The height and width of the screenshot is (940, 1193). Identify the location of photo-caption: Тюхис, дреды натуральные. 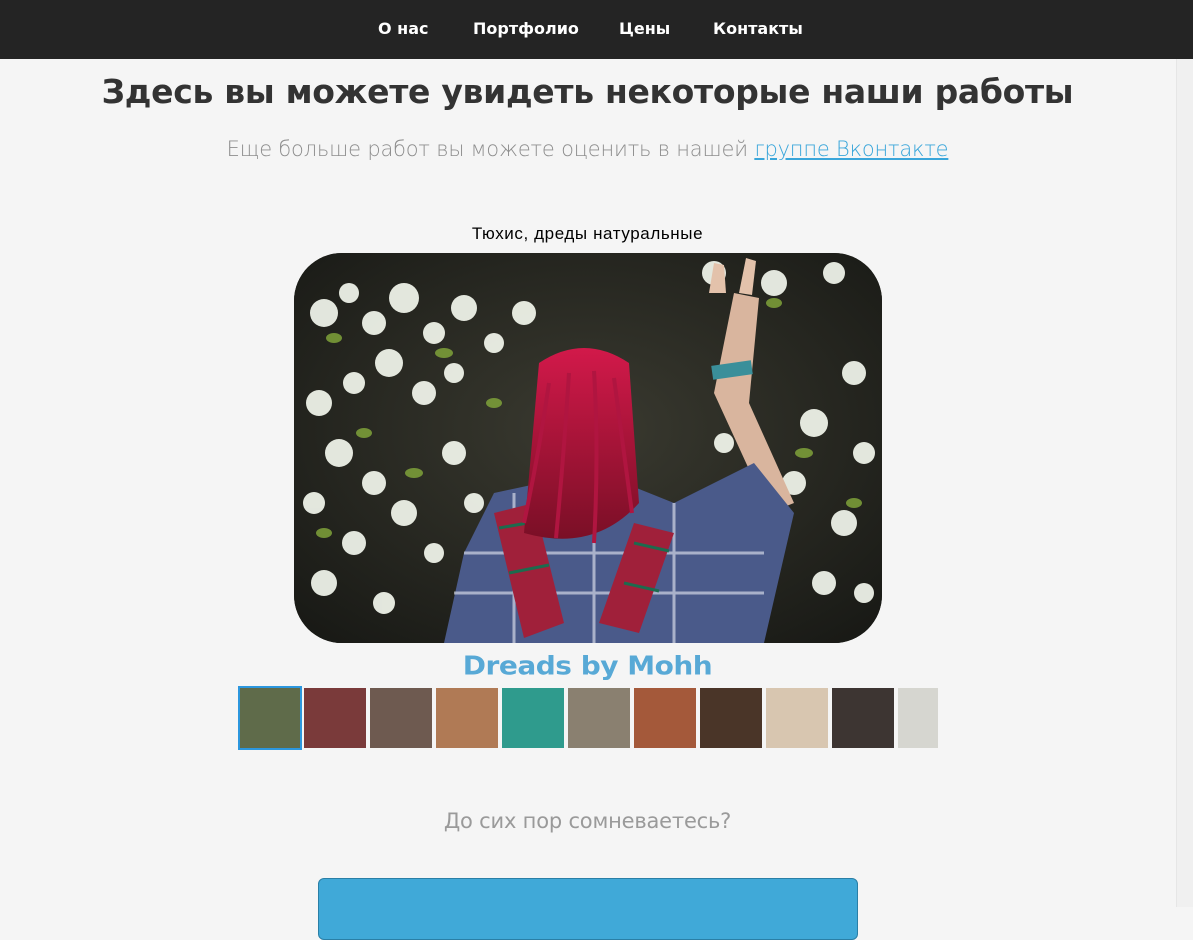
(587, 233).